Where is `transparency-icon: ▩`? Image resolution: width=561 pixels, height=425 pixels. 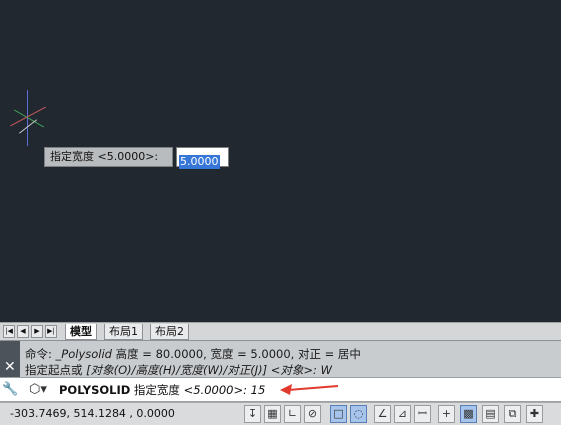
transparency-icon: ▩ is located at coordinates (468, 414).